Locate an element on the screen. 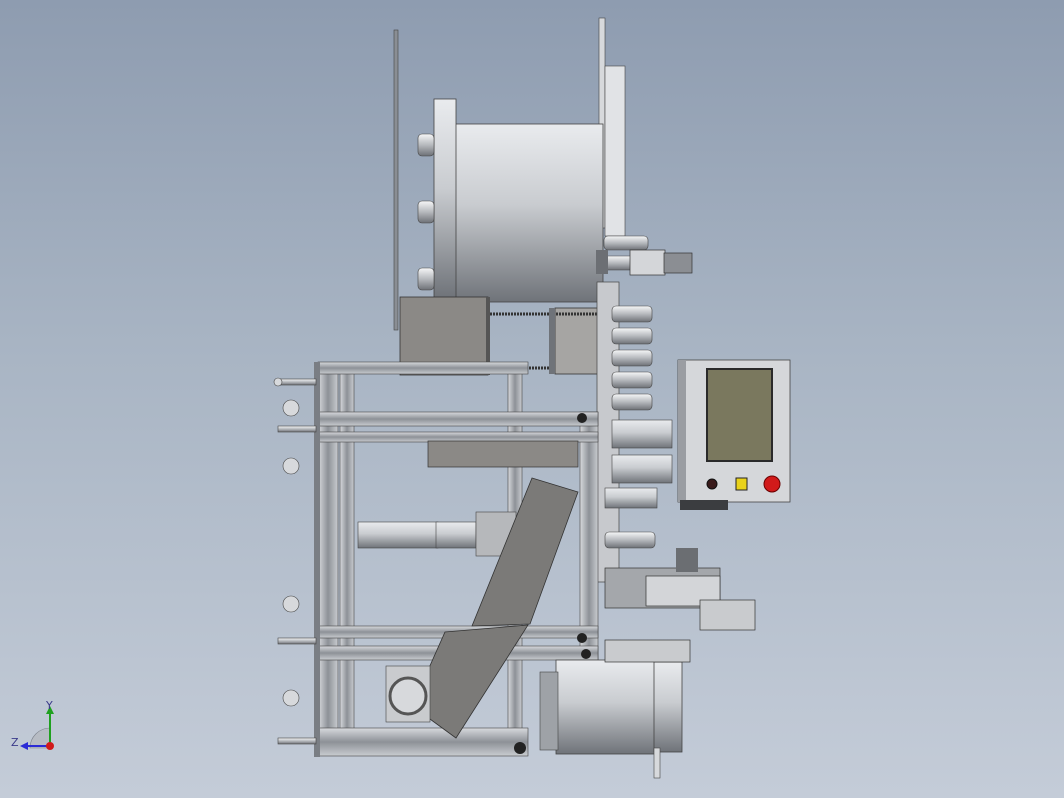 The height and width of the screenshot is (798, 1064). z-axis-label: Z is located at coordinates (15, 742).